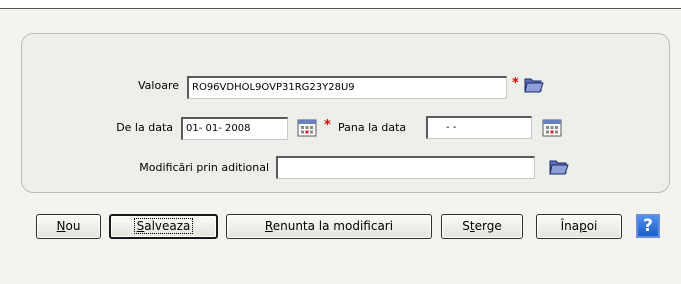 The image size is (681, 284). What do you see at coordinates (583, 226) in the screenshot?
I see `inapoi-accel: p` at bounding box center [583, 226].